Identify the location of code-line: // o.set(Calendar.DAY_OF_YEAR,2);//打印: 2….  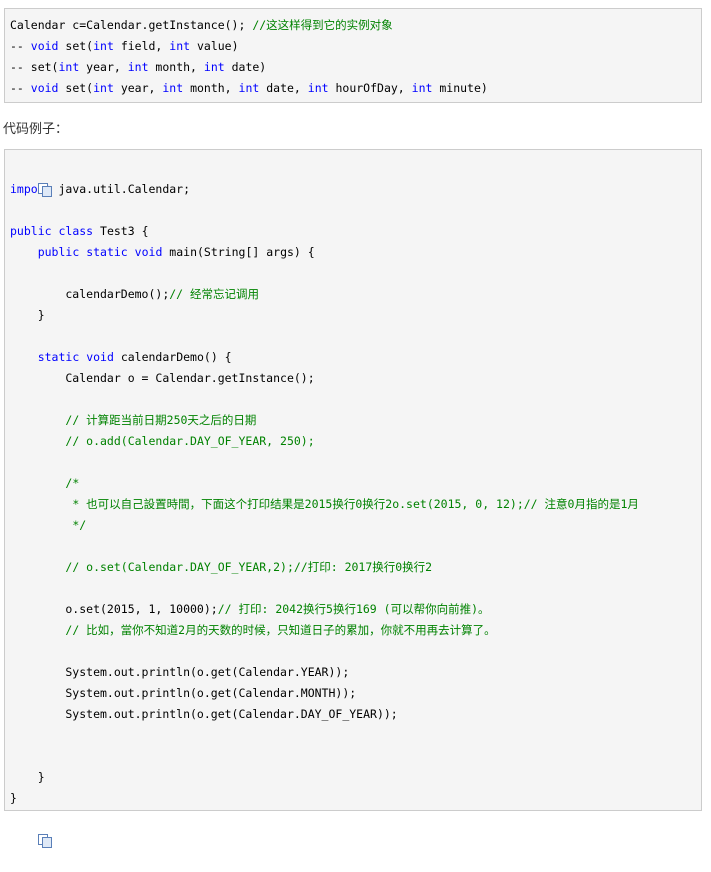
(355, 567).